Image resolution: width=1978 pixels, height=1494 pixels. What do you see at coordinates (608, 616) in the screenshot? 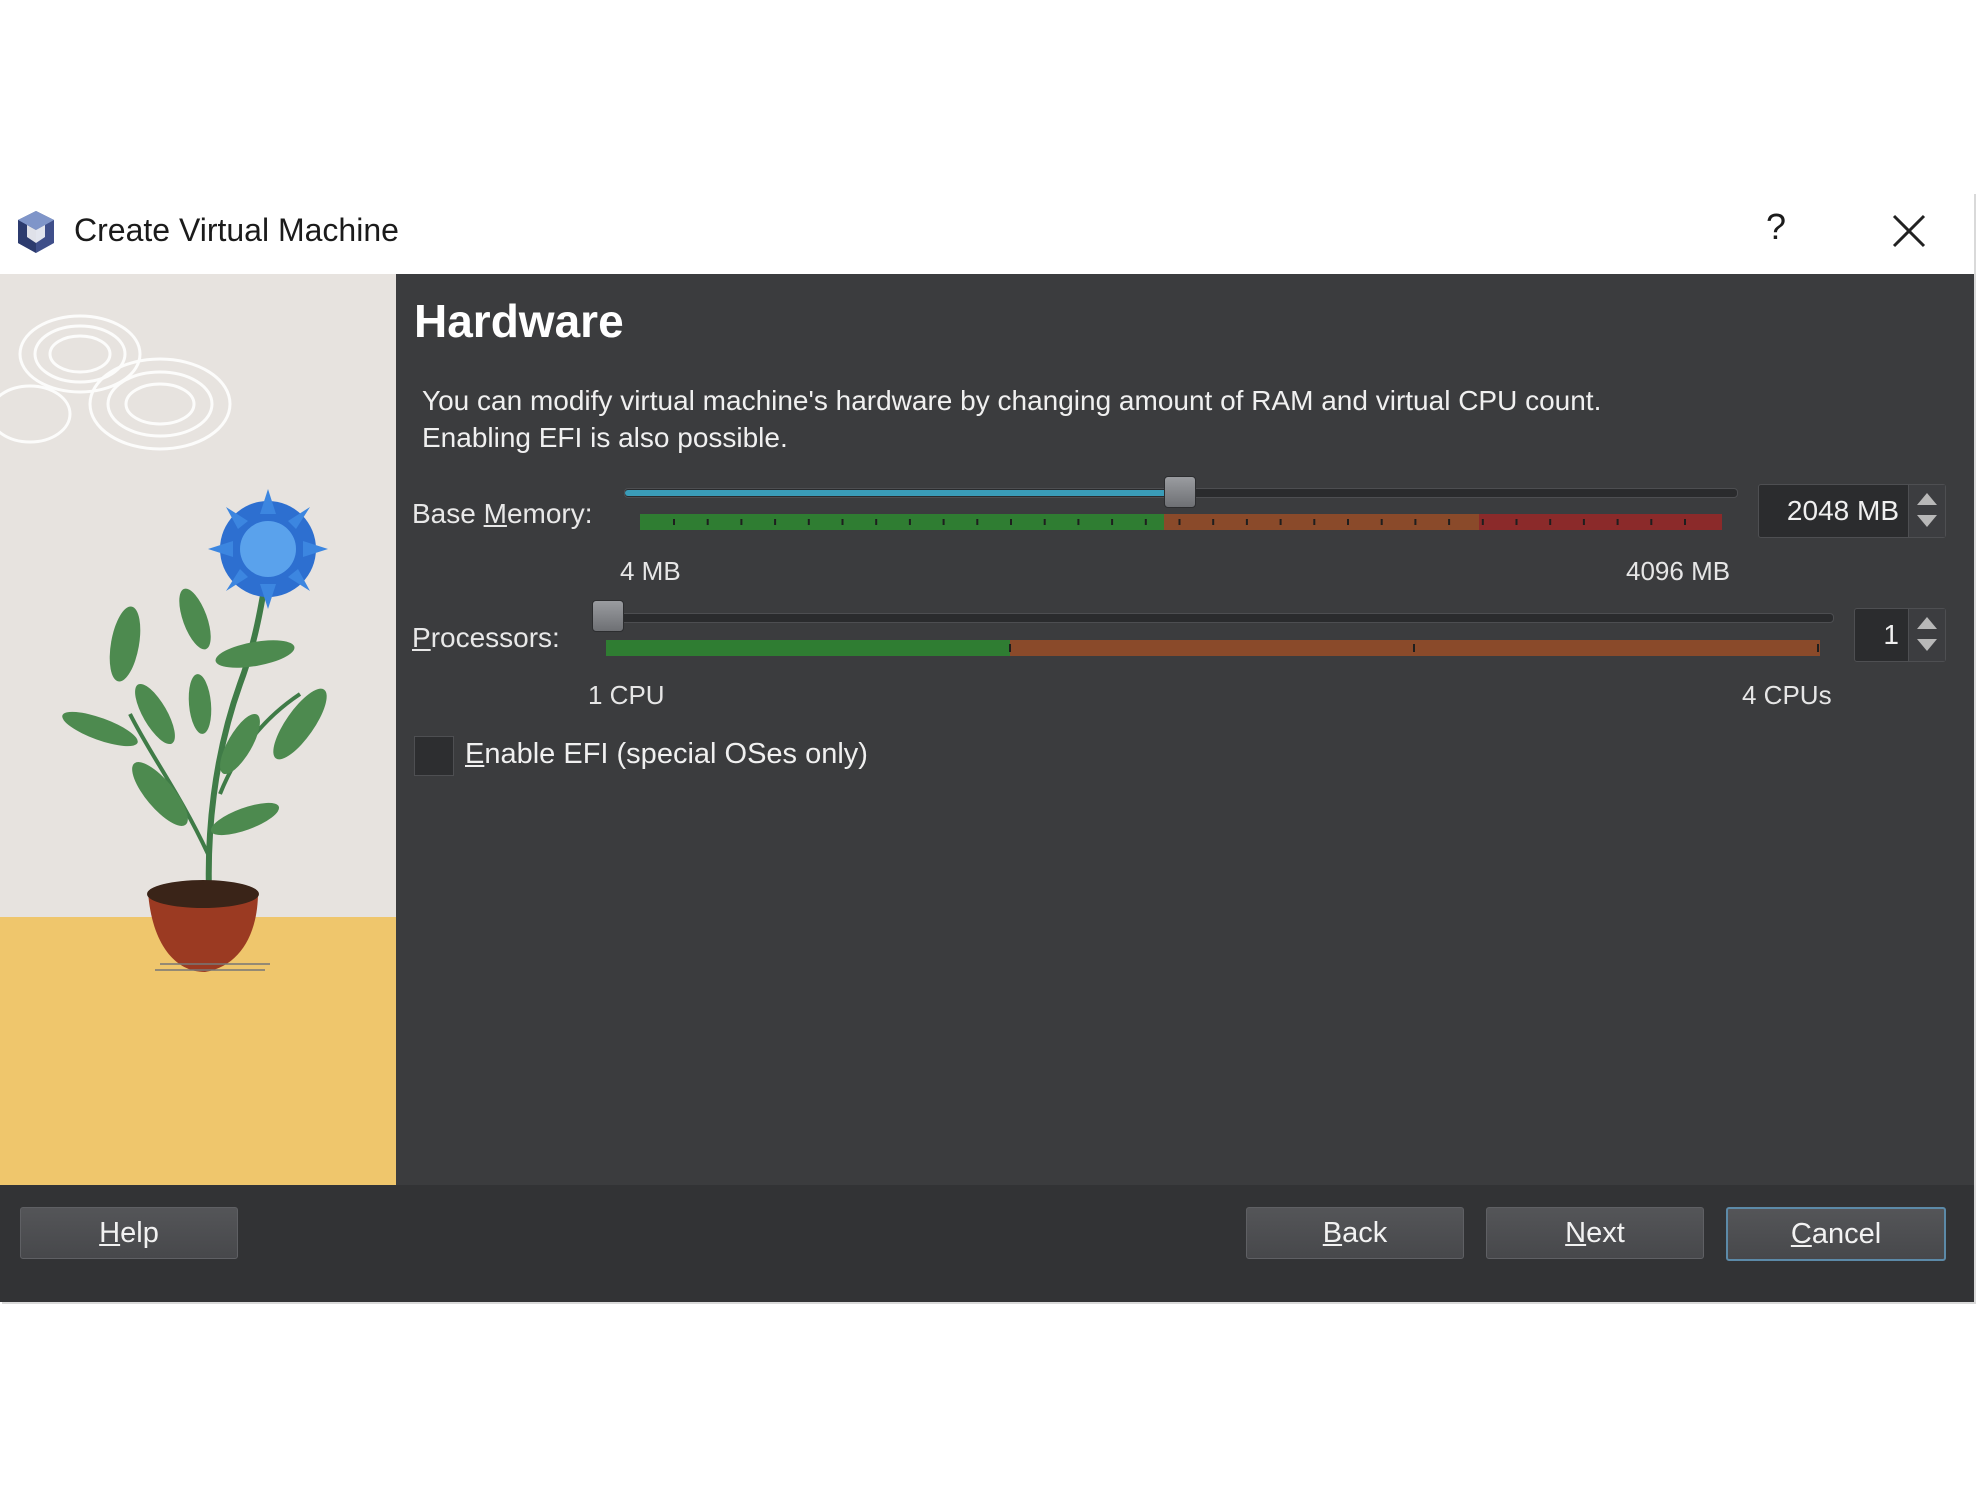
I see `processors-slider-handle` at bounding box center [608, 616].